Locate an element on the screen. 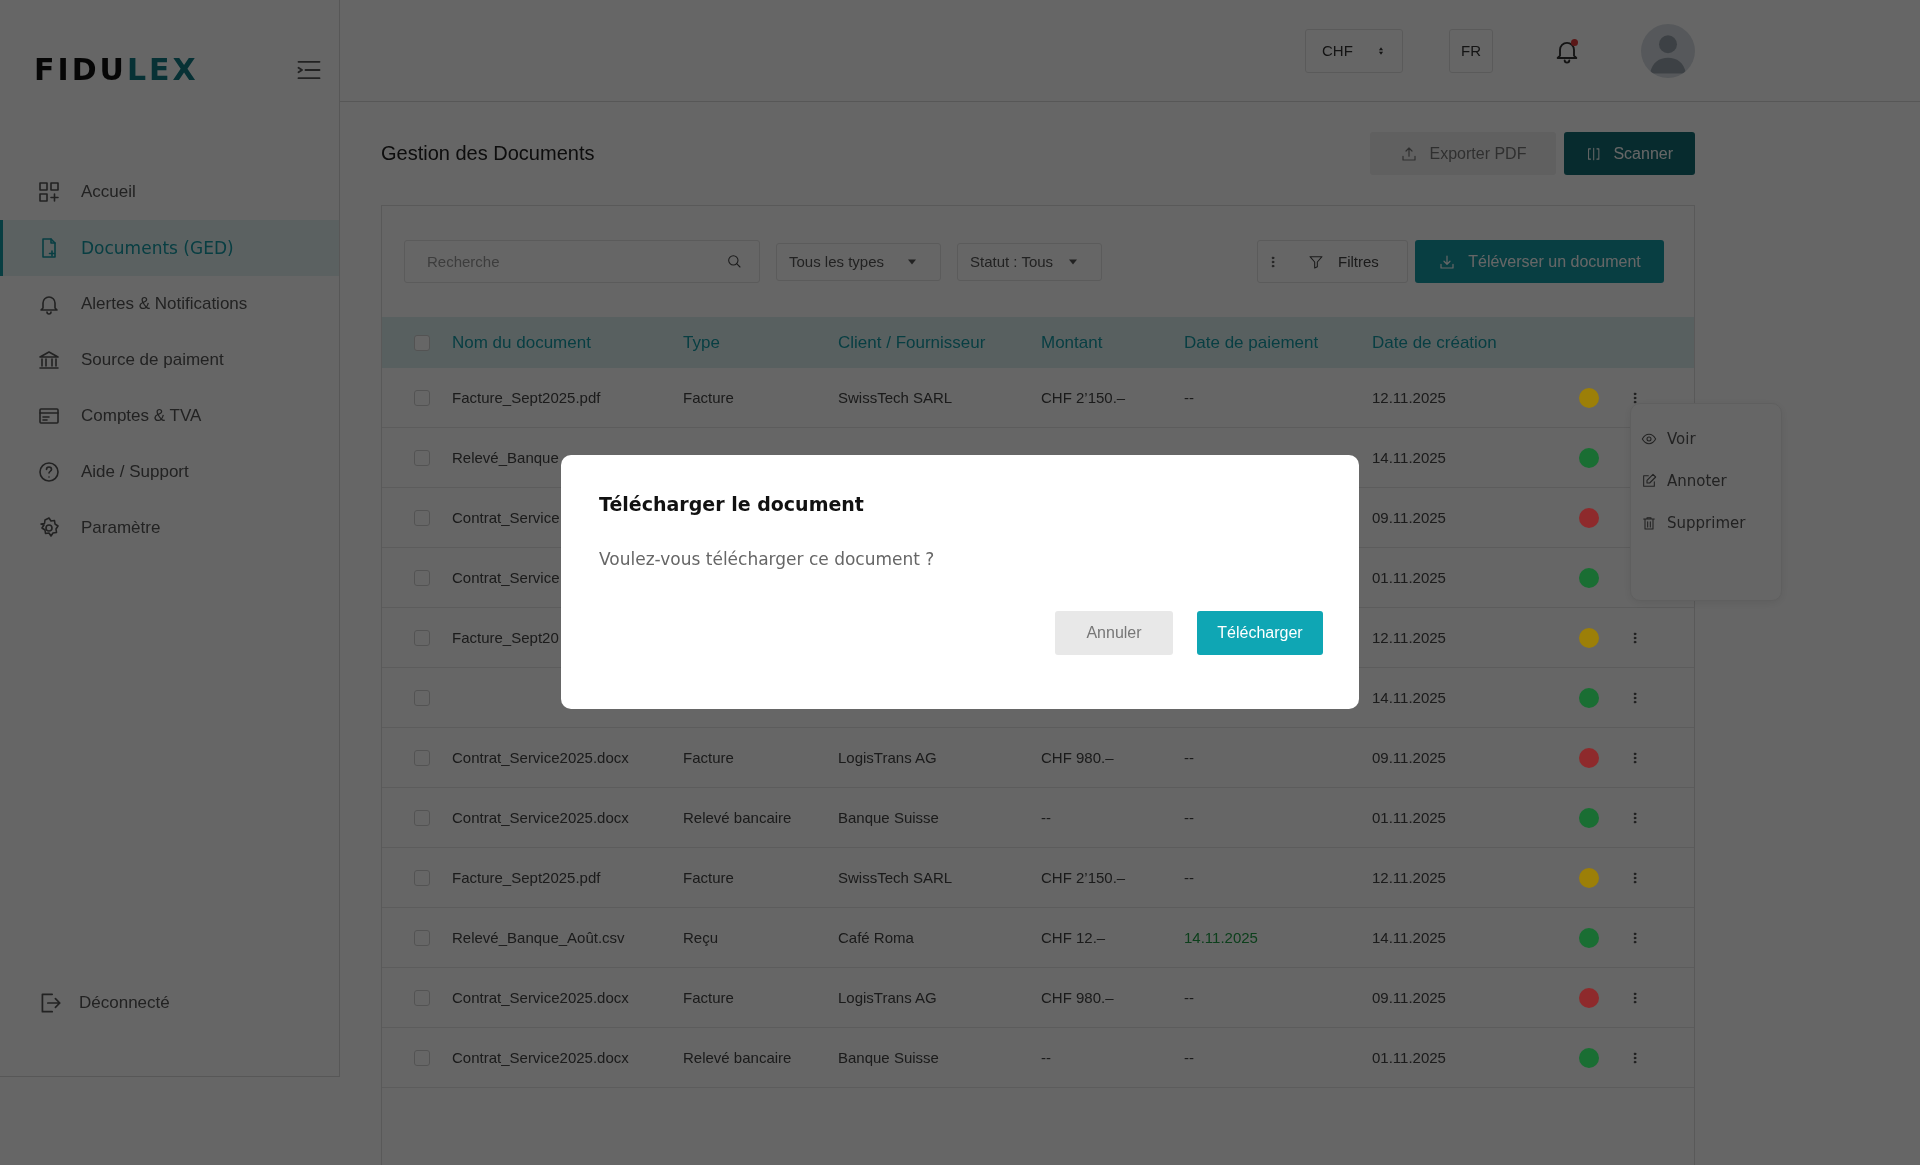 The width and height of the screenshot is (1920, 1165). sidebar-item: Alertes & Notifications is located at coordinates (169, 304).